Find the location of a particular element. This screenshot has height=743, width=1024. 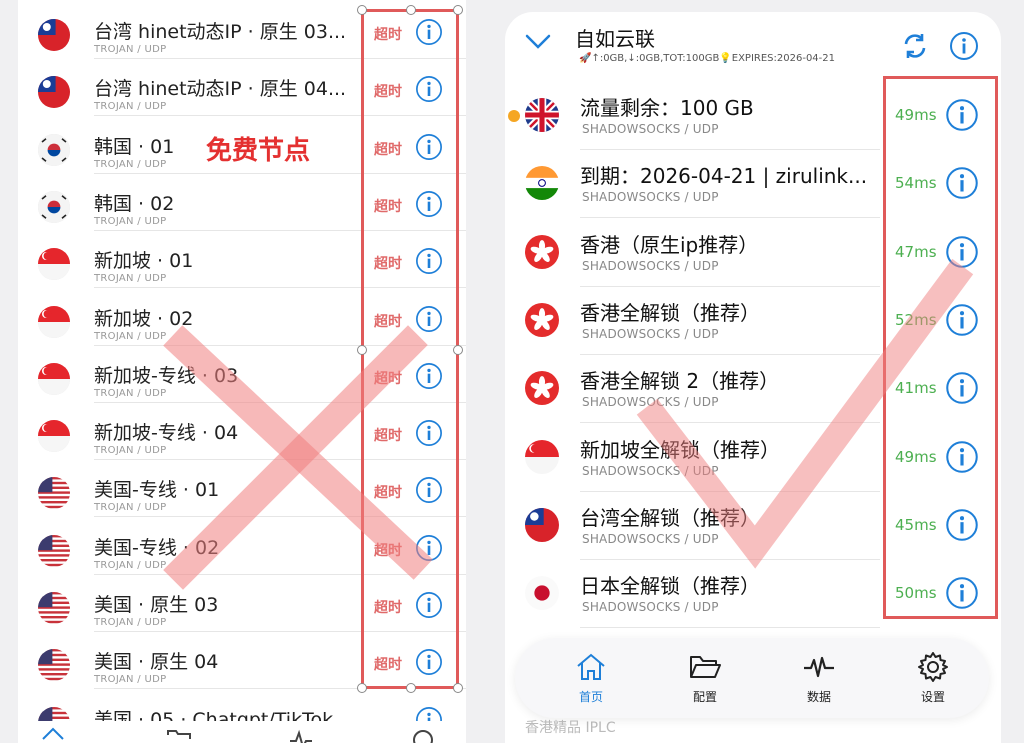

selected-indicator is located at coordinates (514, 116).